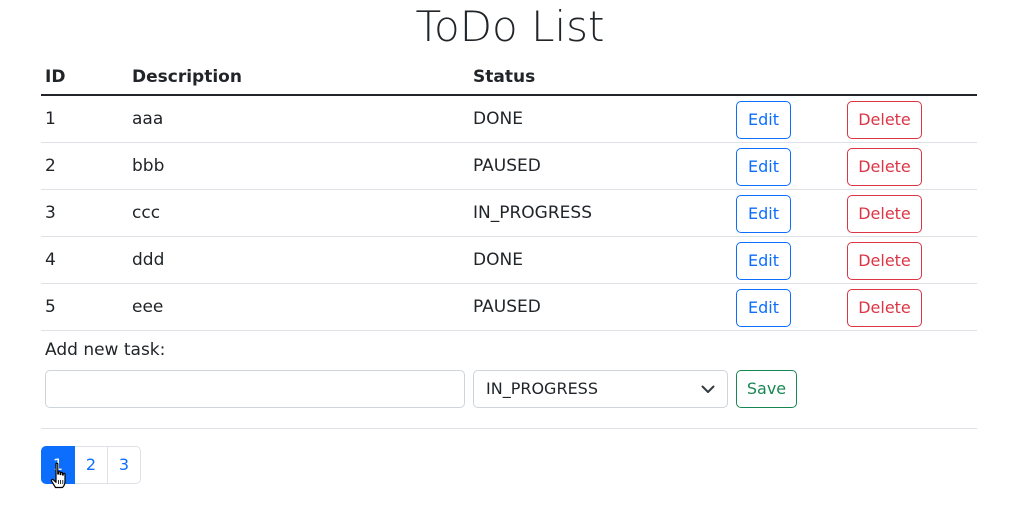  Describe the element at coordinates (50, 260) in the screenshot. I see `task-id: 4` at that location.